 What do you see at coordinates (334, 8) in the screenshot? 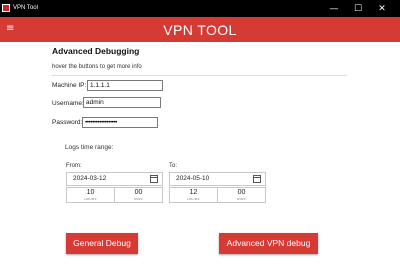
I see `minimize-button: —` at bounding box center [334, 8].